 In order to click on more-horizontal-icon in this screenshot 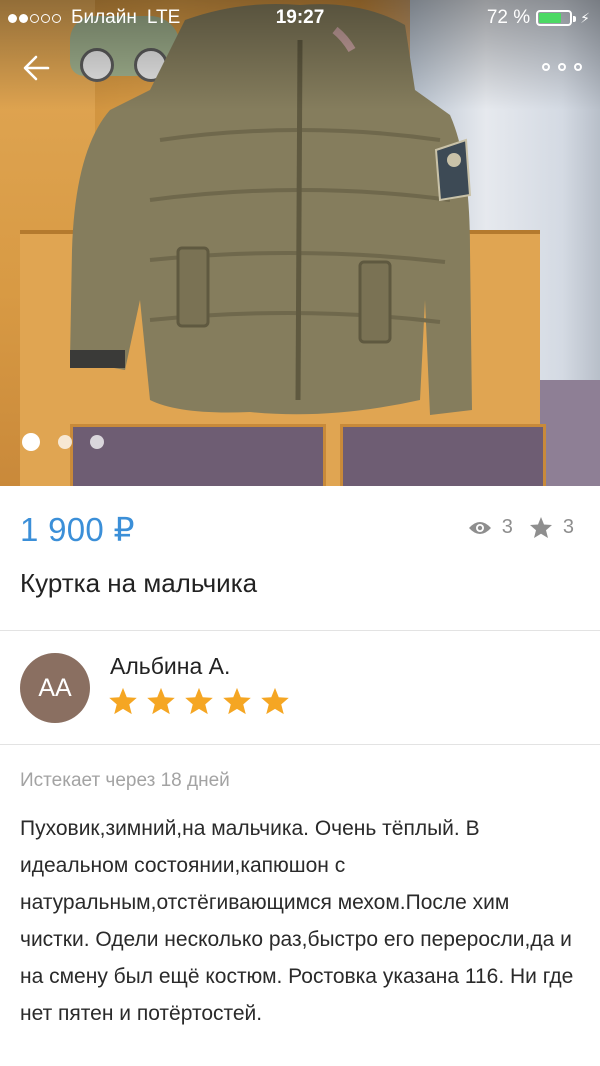, I will do `click(546, 67)`.